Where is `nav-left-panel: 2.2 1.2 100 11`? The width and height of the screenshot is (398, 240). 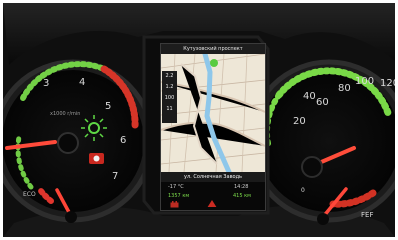
nav-left-panel: 2.2 1.2 100 11 is located at coordinates (169, 97).